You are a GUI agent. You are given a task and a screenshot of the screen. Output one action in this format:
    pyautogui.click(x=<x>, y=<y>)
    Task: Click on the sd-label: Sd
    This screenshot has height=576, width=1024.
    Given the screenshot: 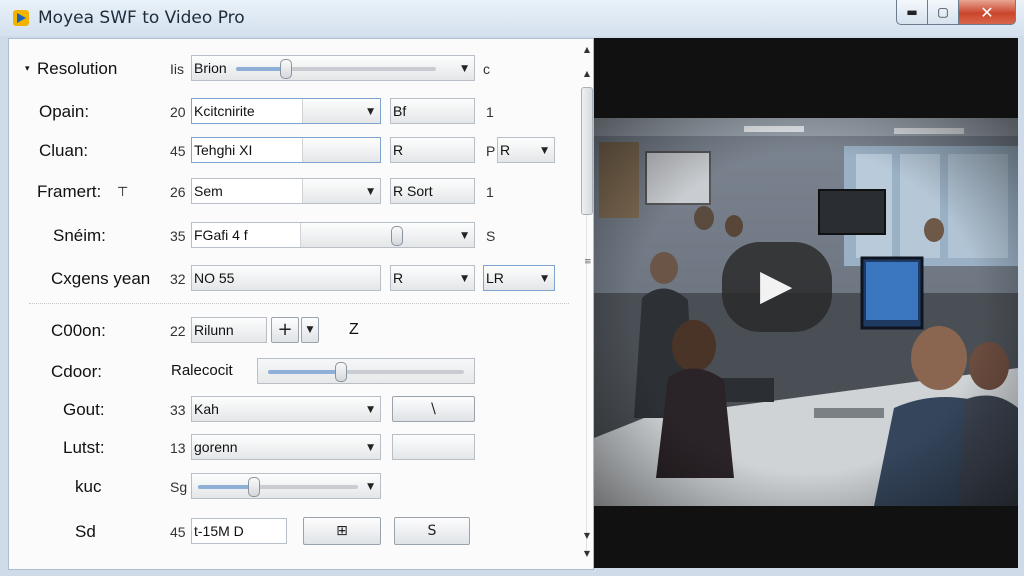 What is the action you would take?
    pyautogui.click(x=85, y=531)
    